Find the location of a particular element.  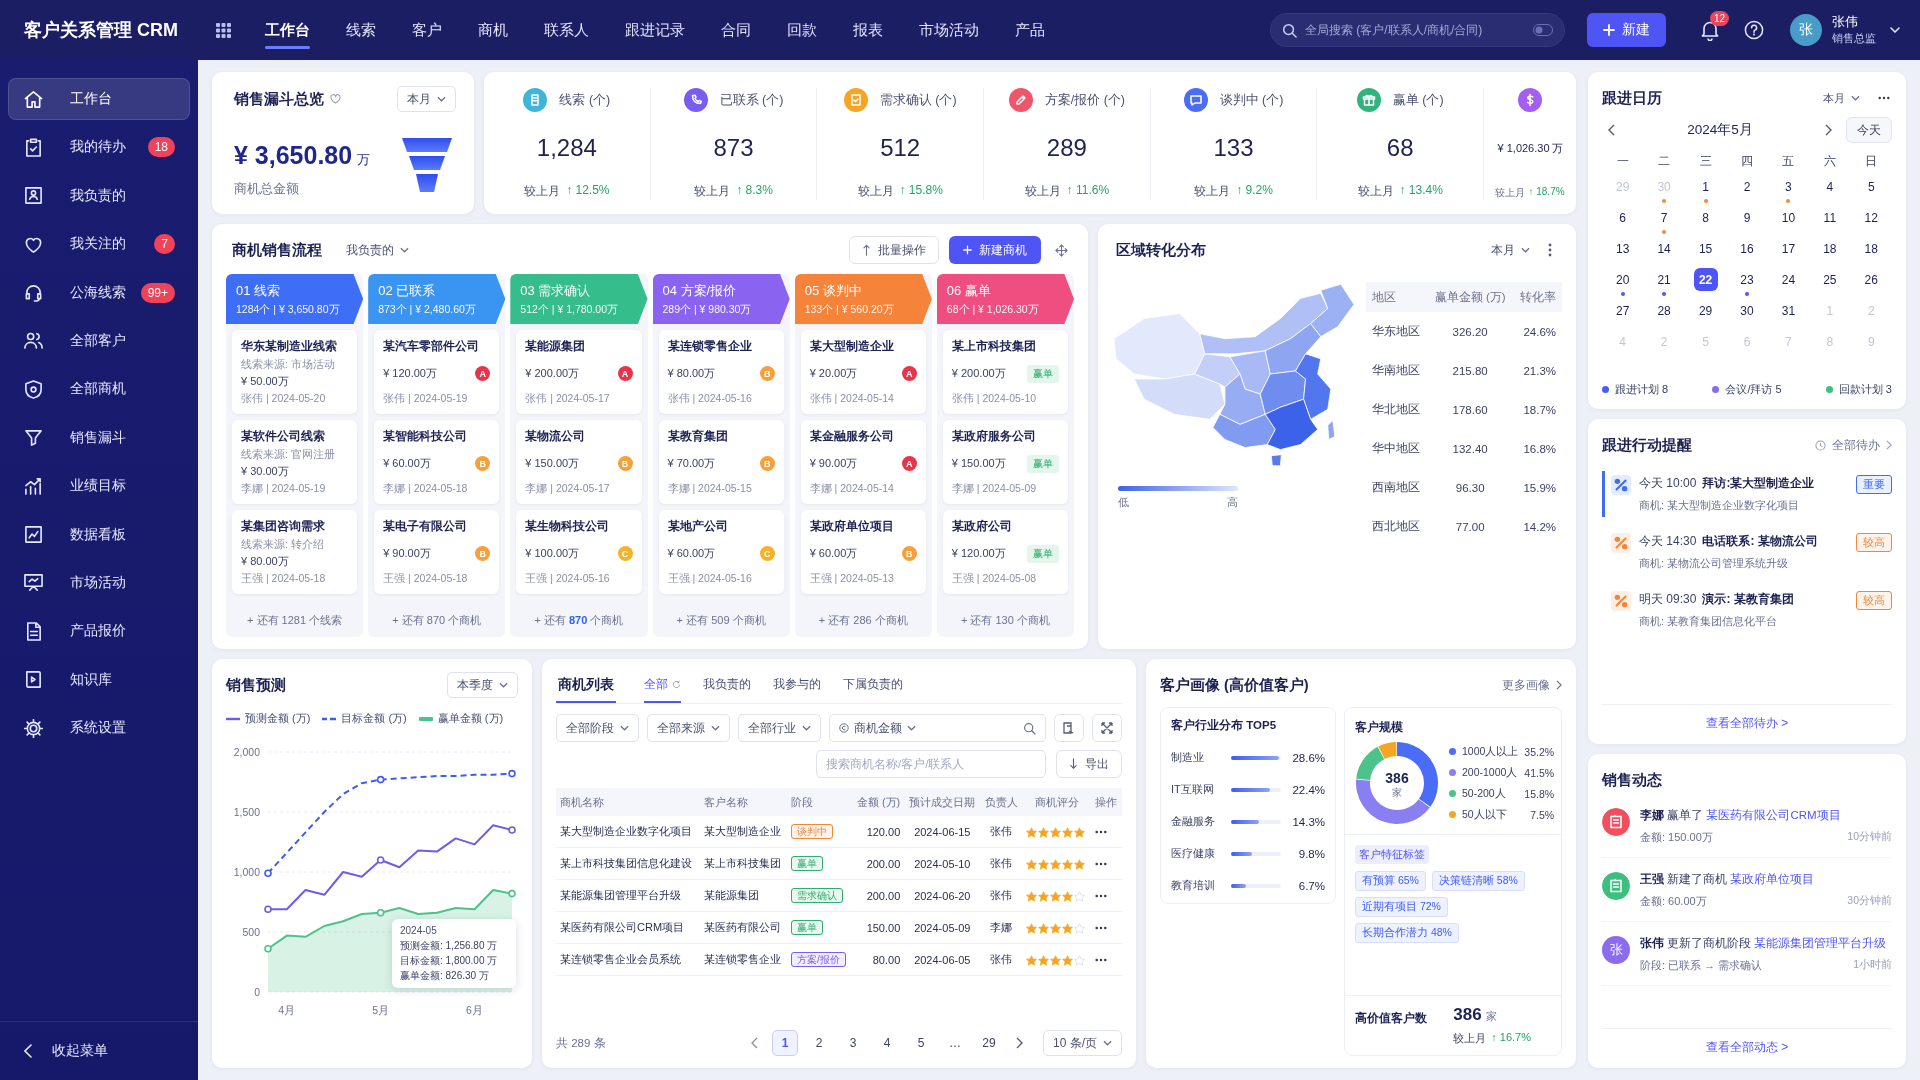

list-tab: 全部 is located at coordinates (662, 690).